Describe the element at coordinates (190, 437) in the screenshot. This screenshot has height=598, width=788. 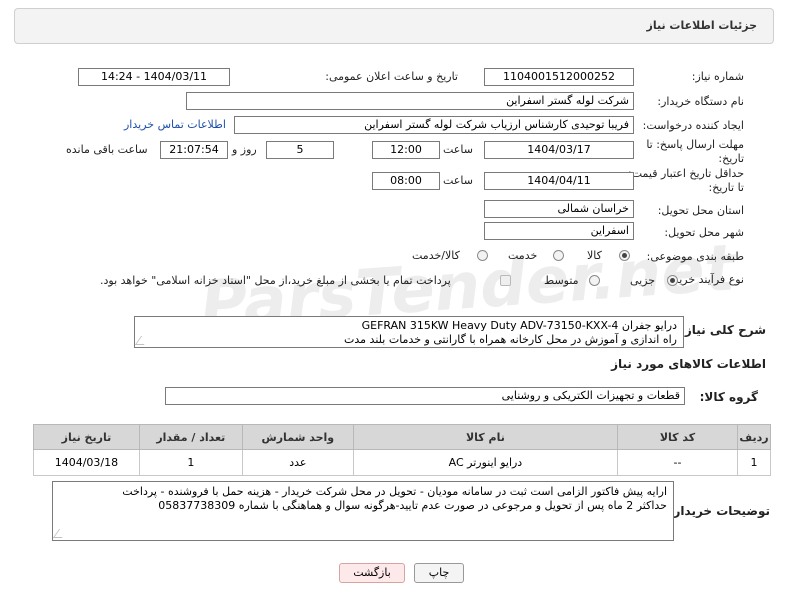
I see `col-qty-header: تعداد / مقدار` at that location.